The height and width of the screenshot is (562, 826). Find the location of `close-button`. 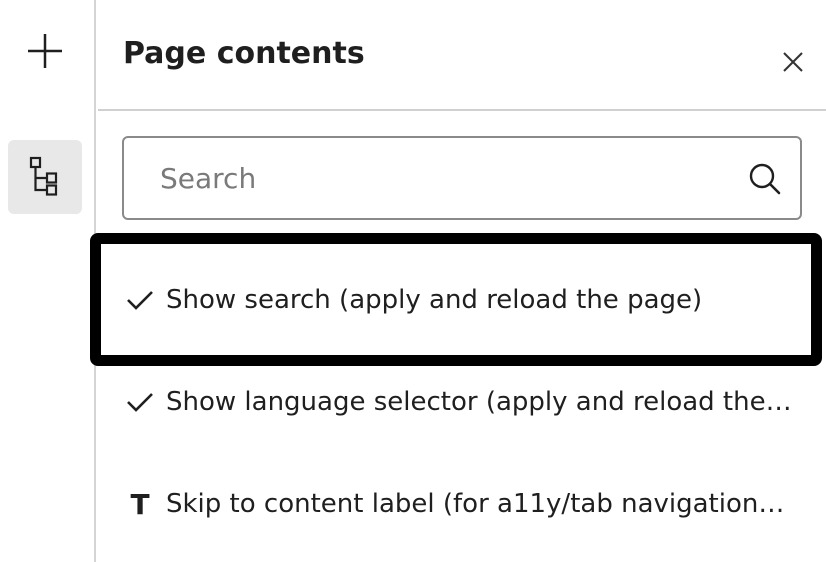

close-button is located at coordinates (793, 62).